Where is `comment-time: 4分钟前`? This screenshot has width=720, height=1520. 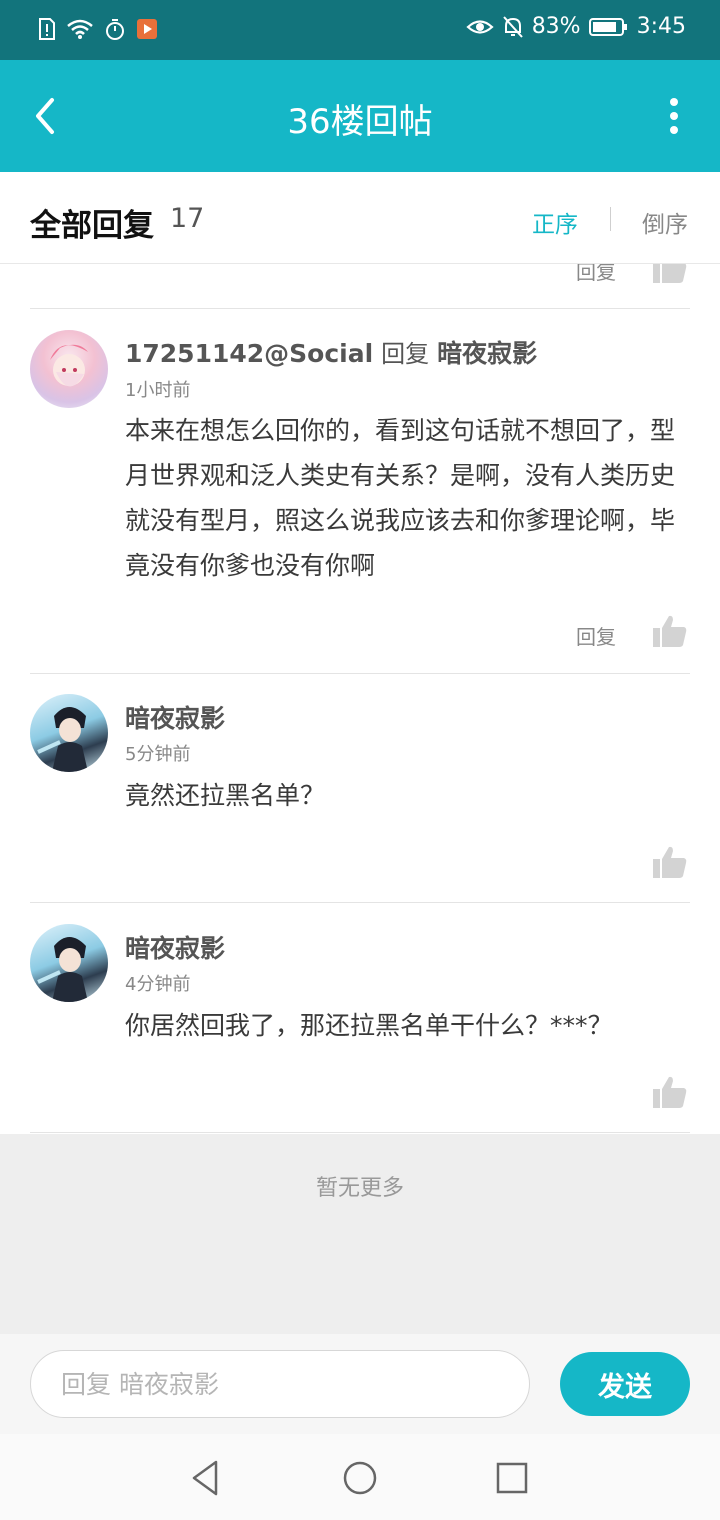 comment-time: 4分钟前 is located at coordinates (158, 984).